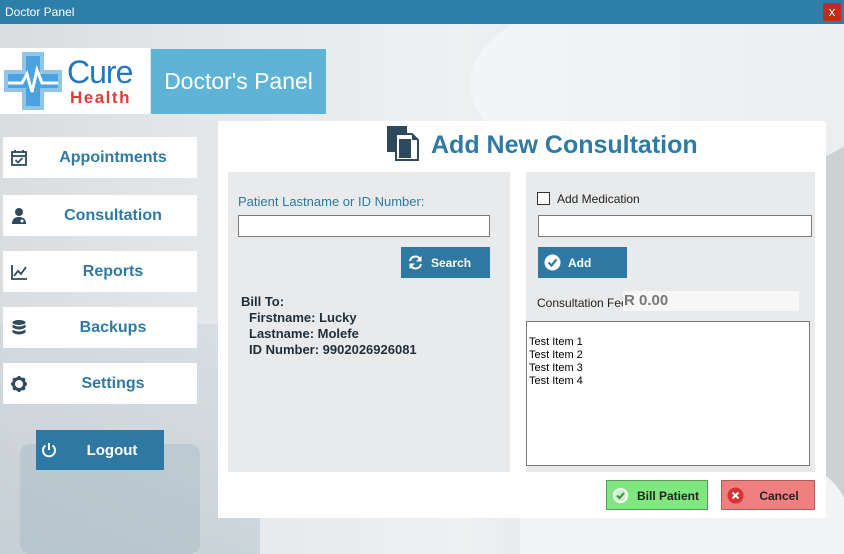 The width and height of the screenshot is (844, 554). What do you see at coordinates (422, 12) in the screenshot?
I see `title-bar: Doctor Panel x` at bounding box center [422, 12].